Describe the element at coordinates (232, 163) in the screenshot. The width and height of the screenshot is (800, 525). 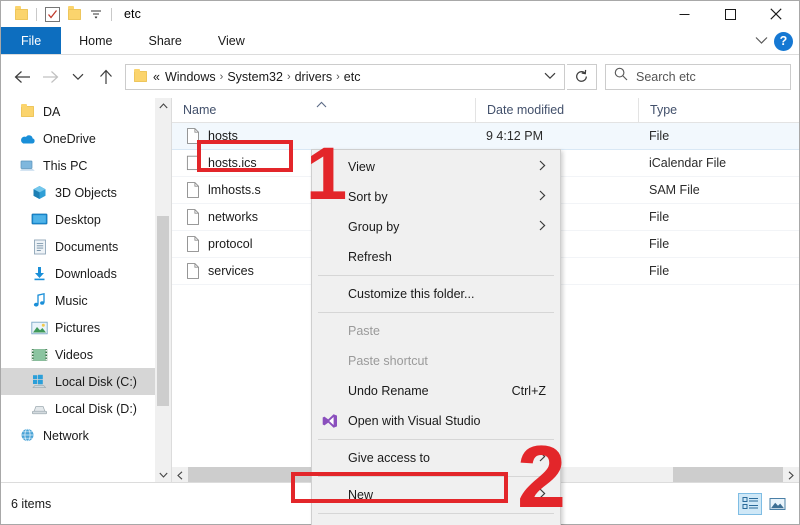
I see `file-name-label: hosts.ics` at that location.